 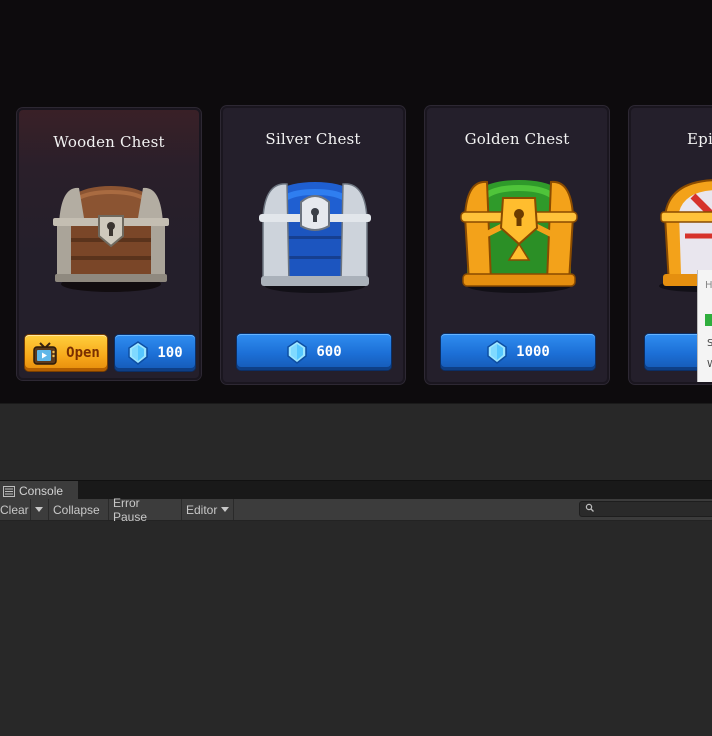 What do you see at coordinates (45, 353) in the screenshot?
I see `tv-ad-icon` at bounding box center [45, 353].